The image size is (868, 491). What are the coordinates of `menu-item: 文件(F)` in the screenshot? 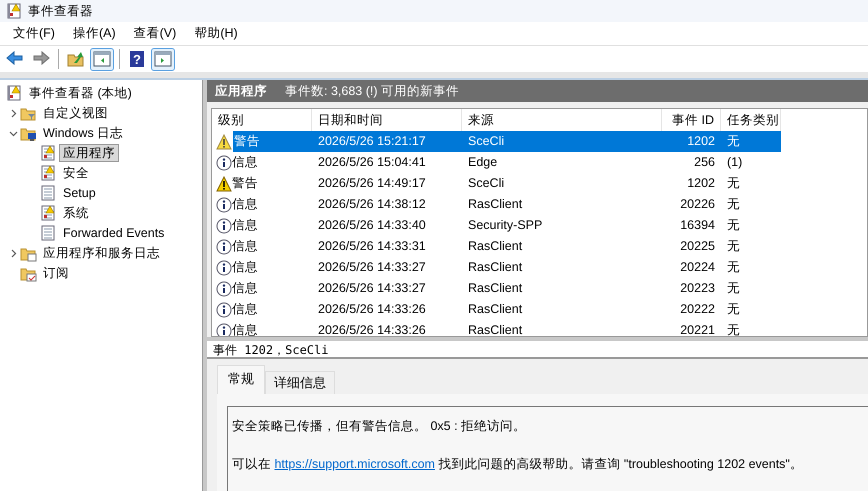 It's located at (34, 33).